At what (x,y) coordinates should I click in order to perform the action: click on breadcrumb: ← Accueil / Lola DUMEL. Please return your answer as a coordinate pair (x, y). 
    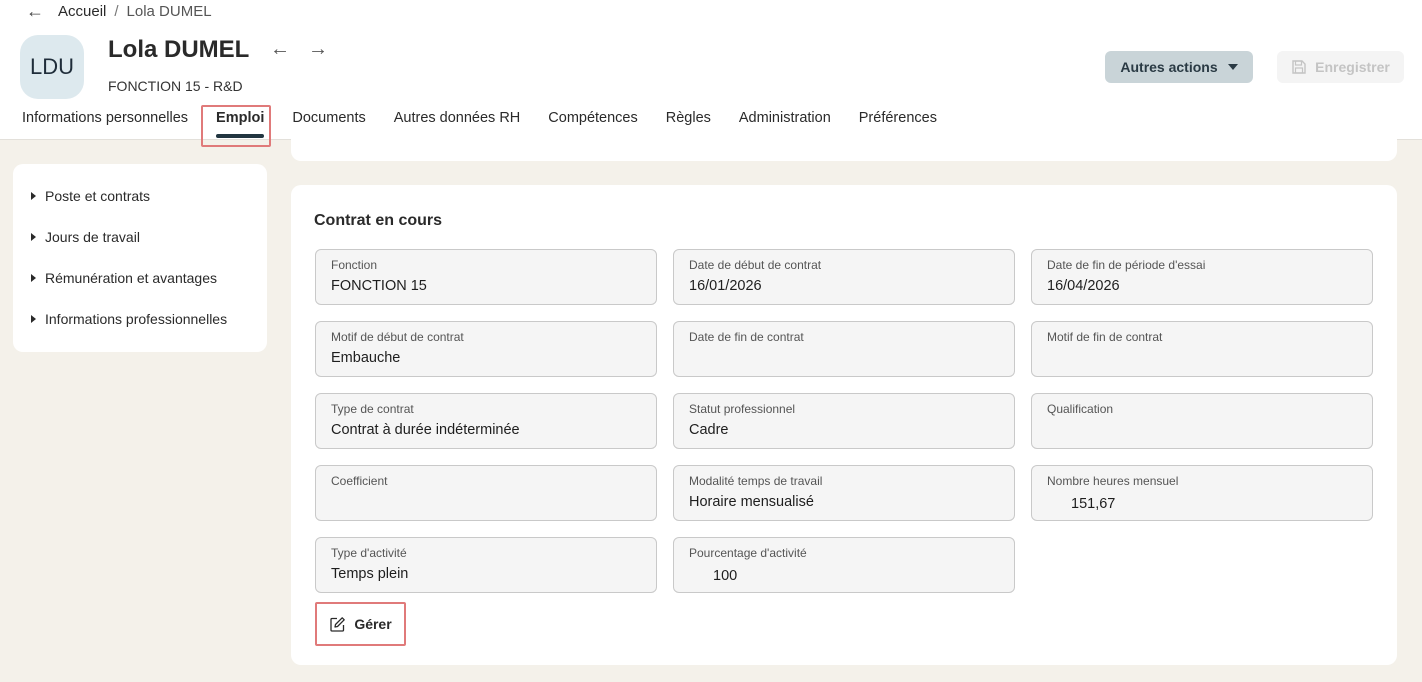
    Looking at the image, I should click on (119, 11).